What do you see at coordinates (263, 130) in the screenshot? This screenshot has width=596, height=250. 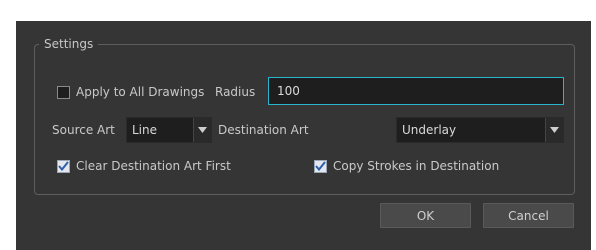 I see `destination-art-label: Destination Art` at bounding box center [263, 130].